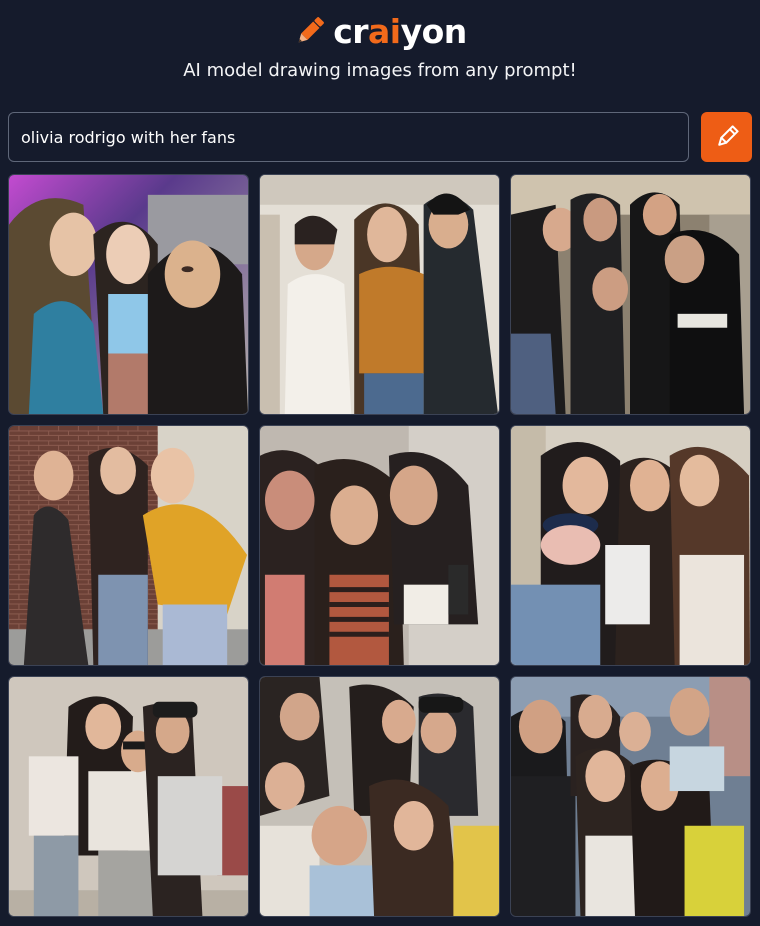 Image resolution: width=760 pixels, height=926 pixels. Describe the element at coordinates (434, 31) in the screenshot. I see `logo-text-post: yon` at that location.